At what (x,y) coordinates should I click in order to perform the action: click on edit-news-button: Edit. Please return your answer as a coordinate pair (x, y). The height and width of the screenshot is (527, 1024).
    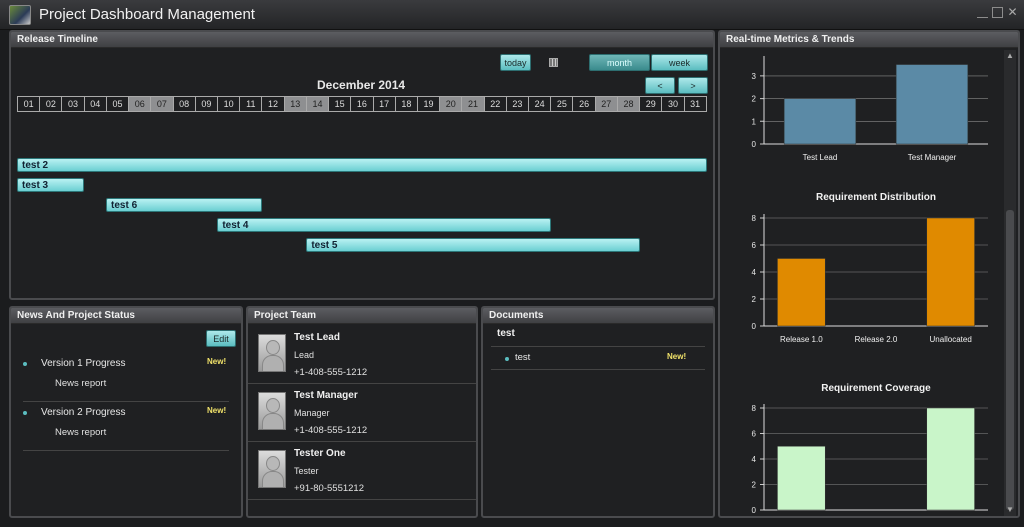
    Looking at the image, I should click on (221, 338).